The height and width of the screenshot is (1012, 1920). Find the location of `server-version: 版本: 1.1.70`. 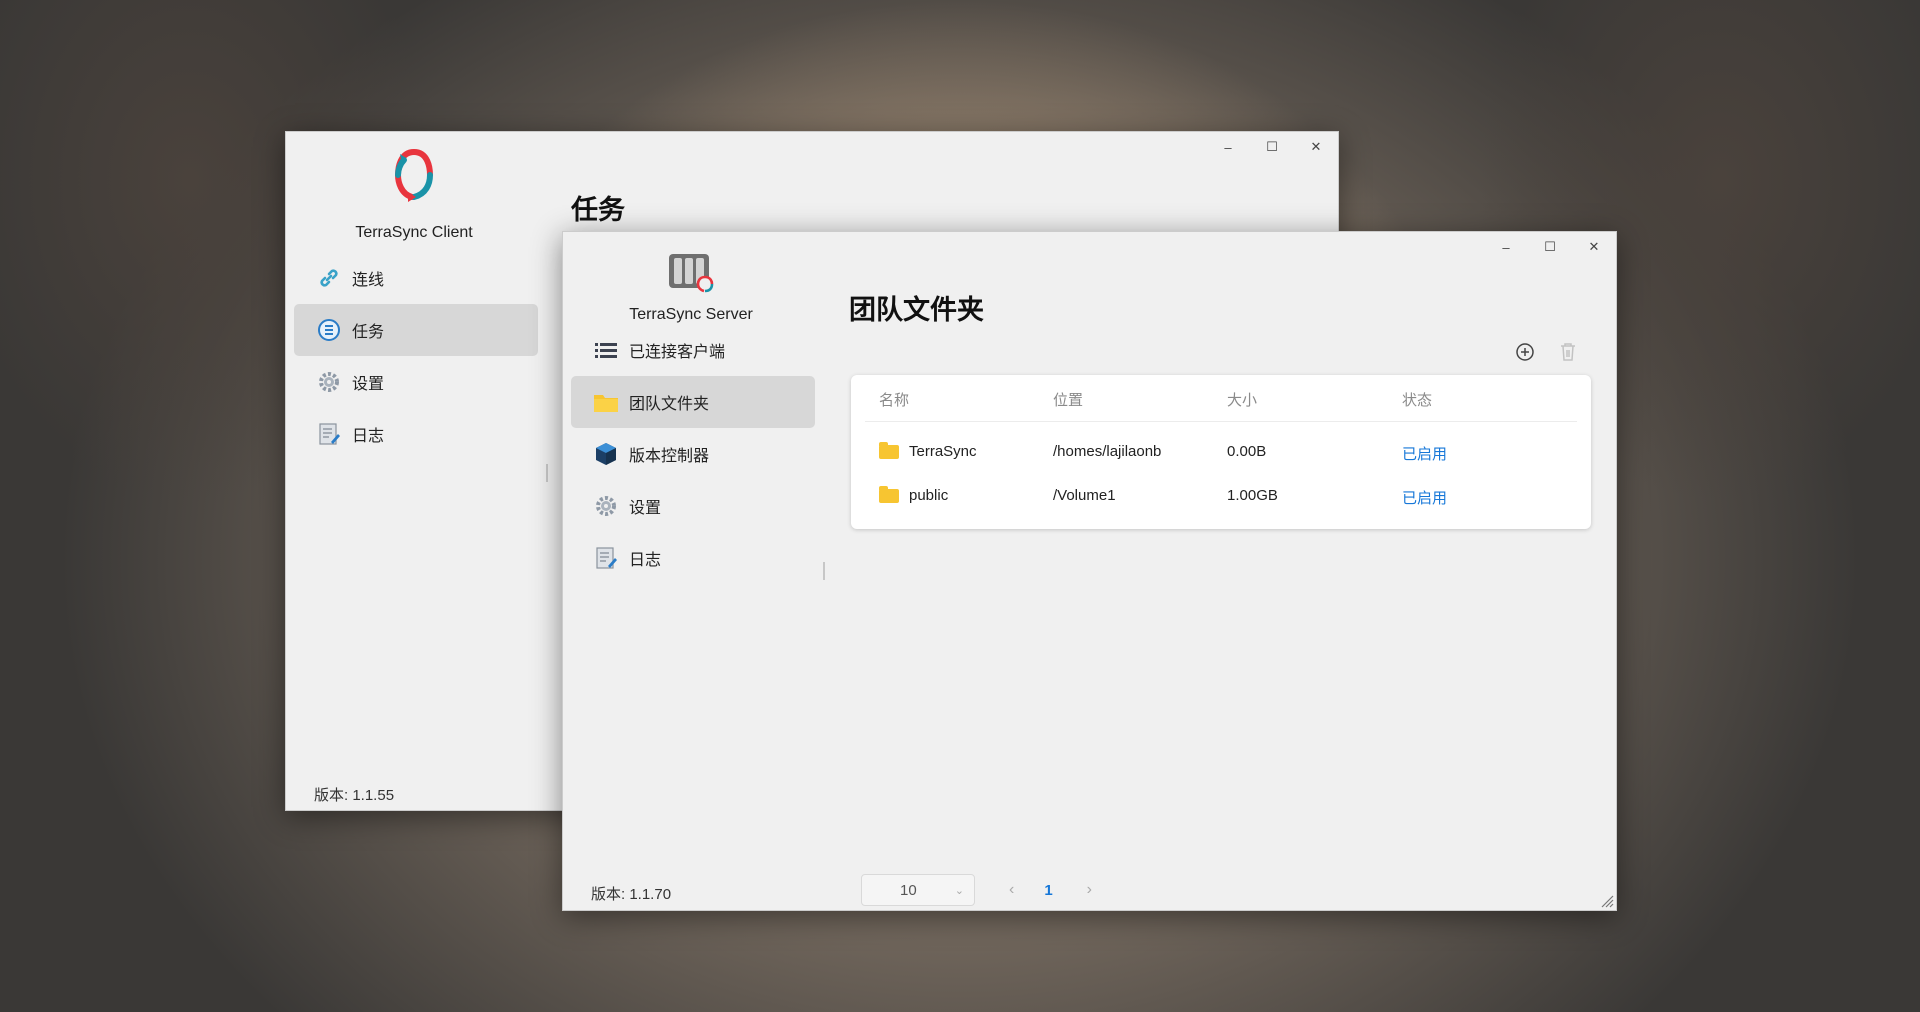

server-version: 版本: 1.1.70 is located at coordinates (631, 894).